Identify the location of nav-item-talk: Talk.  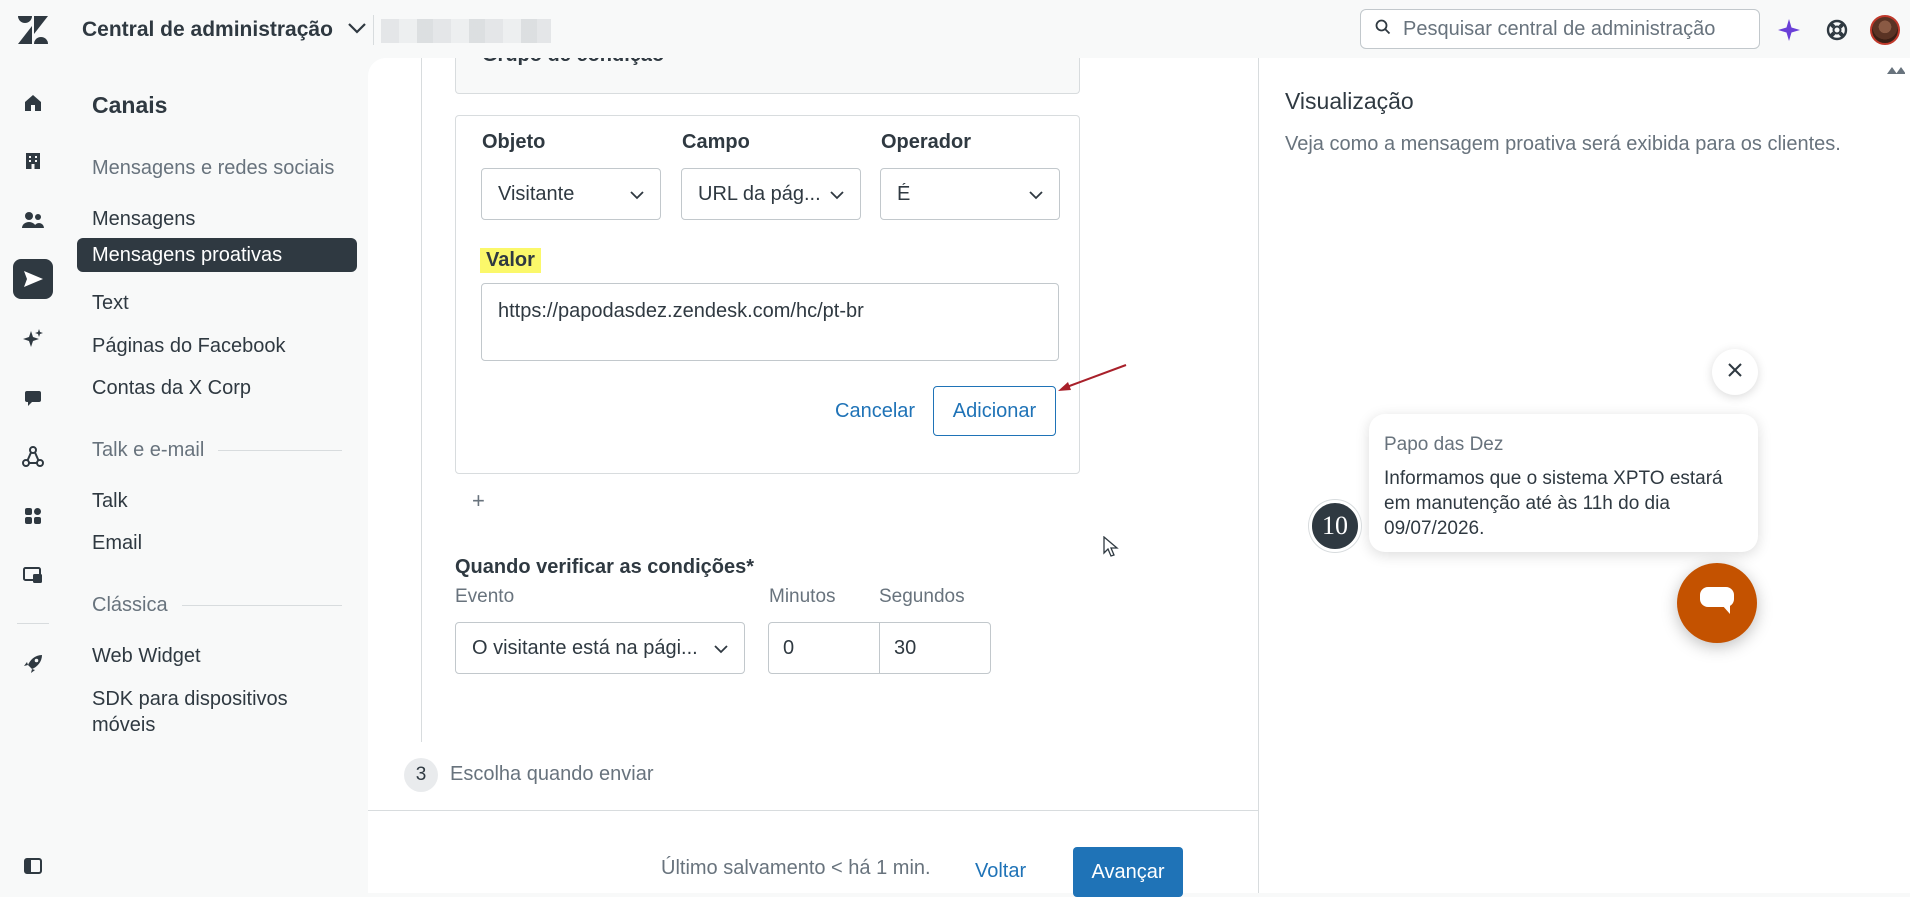
(217, 501).